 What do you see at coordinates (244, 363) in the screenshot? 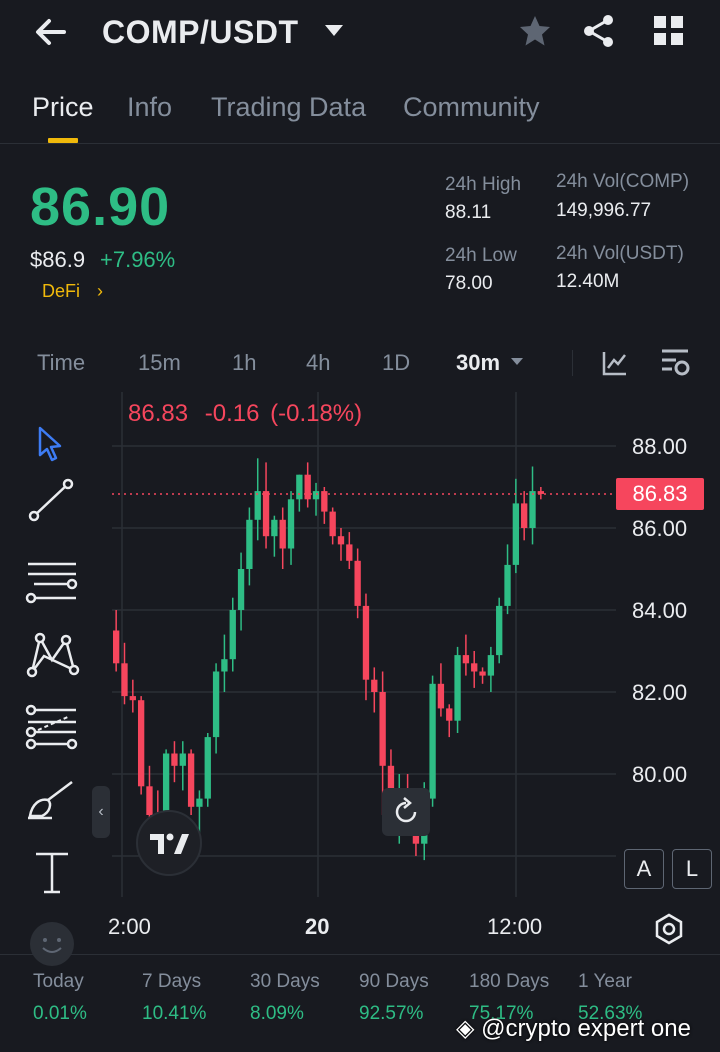
I see `interval-1h: 1h` at bounding box center [244, 363].